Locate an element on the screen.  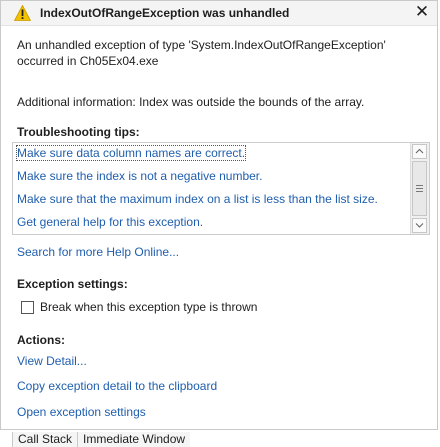
break-on-exception-checkbox is located at coordinates (27, 307).